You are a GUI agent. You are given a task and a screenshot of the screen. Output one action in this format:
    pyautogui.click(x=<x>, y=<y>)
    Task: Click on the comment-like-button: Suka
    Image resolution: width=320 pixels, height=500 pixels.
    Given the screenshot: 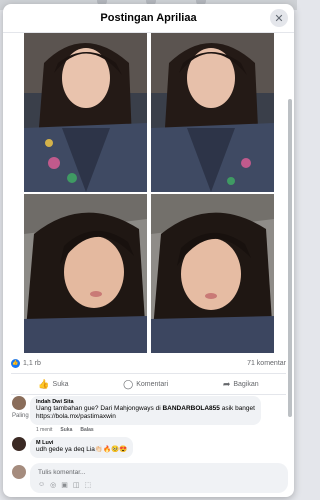 What is the action you would take?
    pyautogui.click(x=66, y=430)
    